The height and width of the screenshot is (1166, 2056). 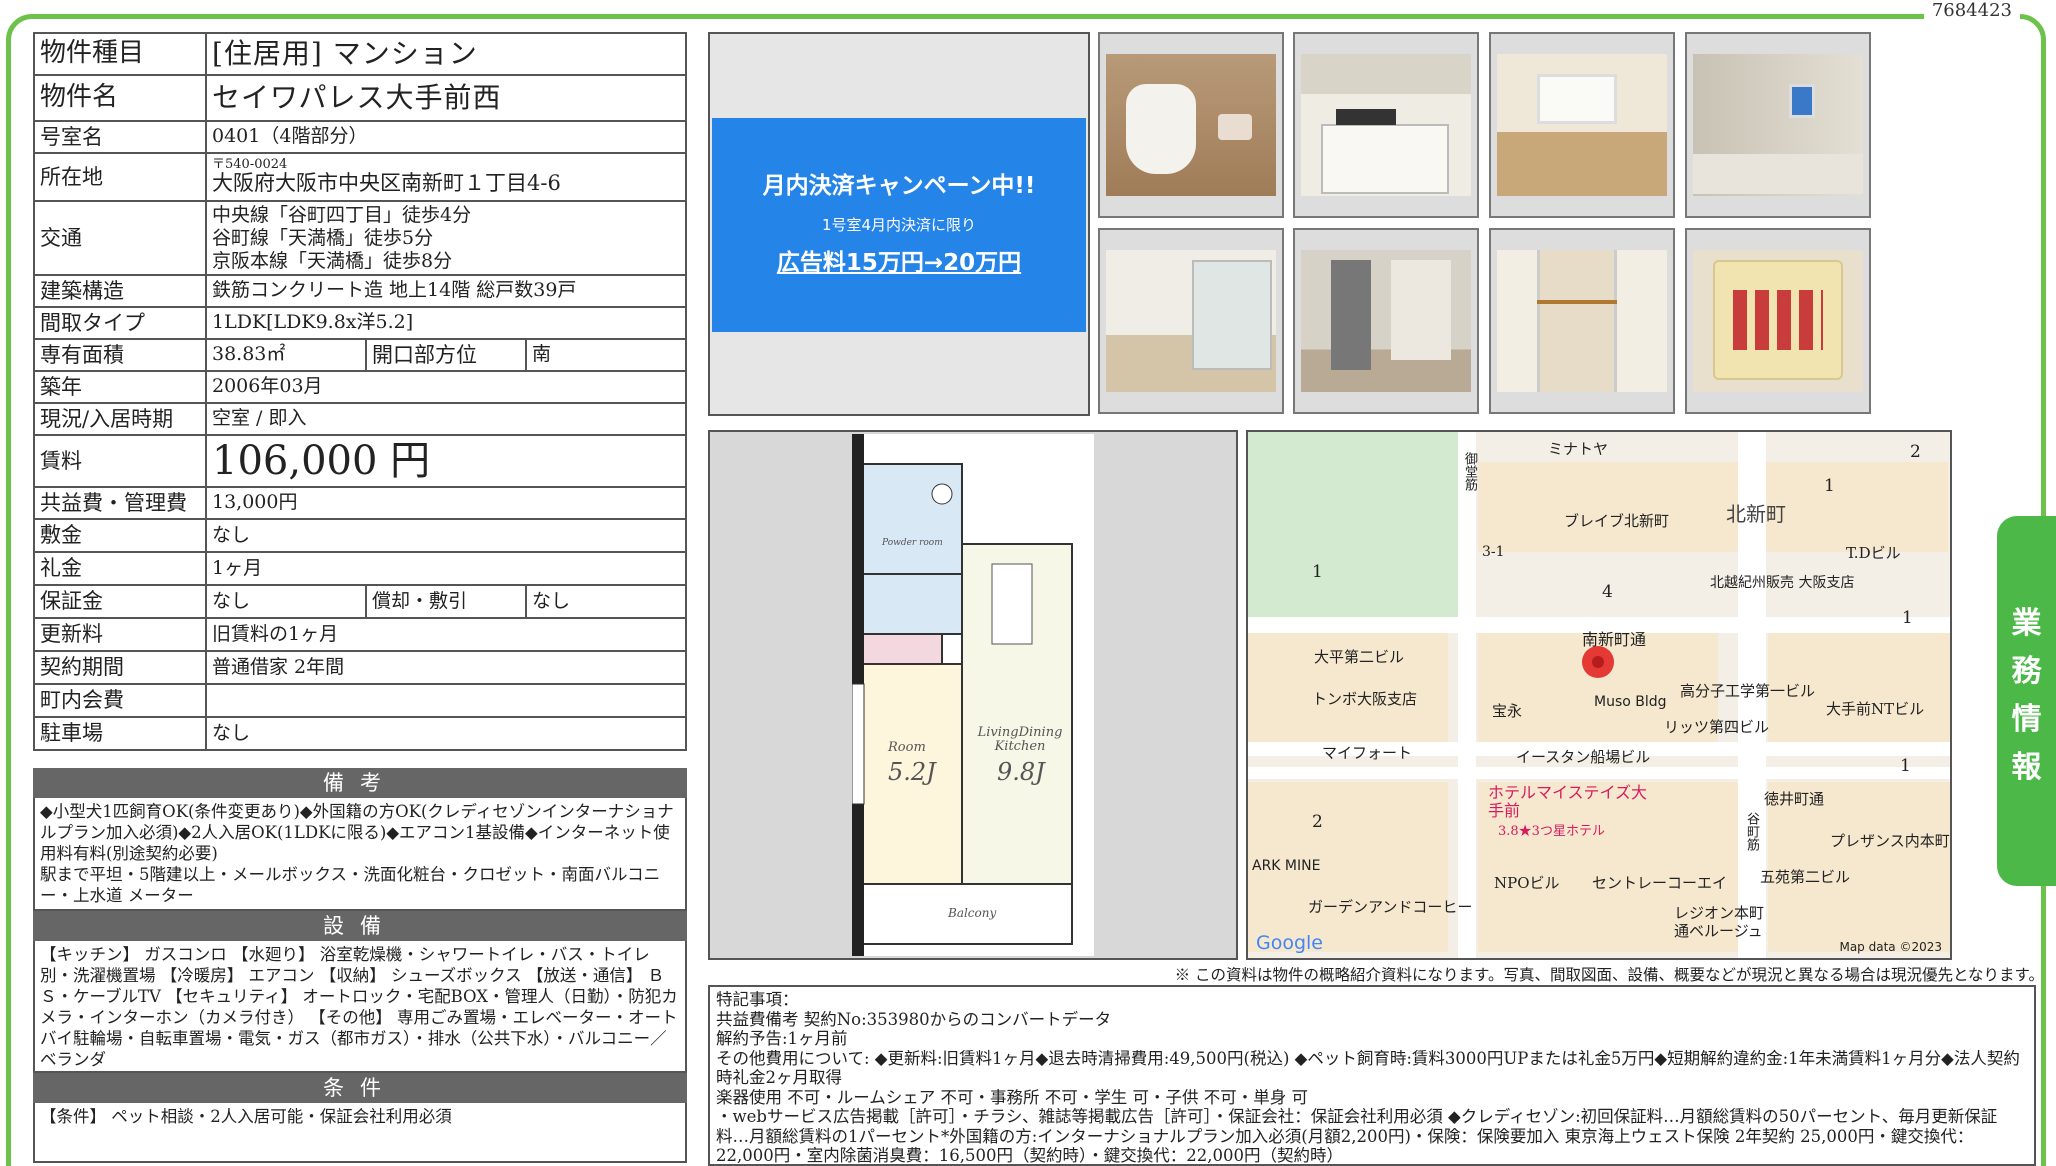 I want to click on amortization-value: なし, so click(x=606, y=601).